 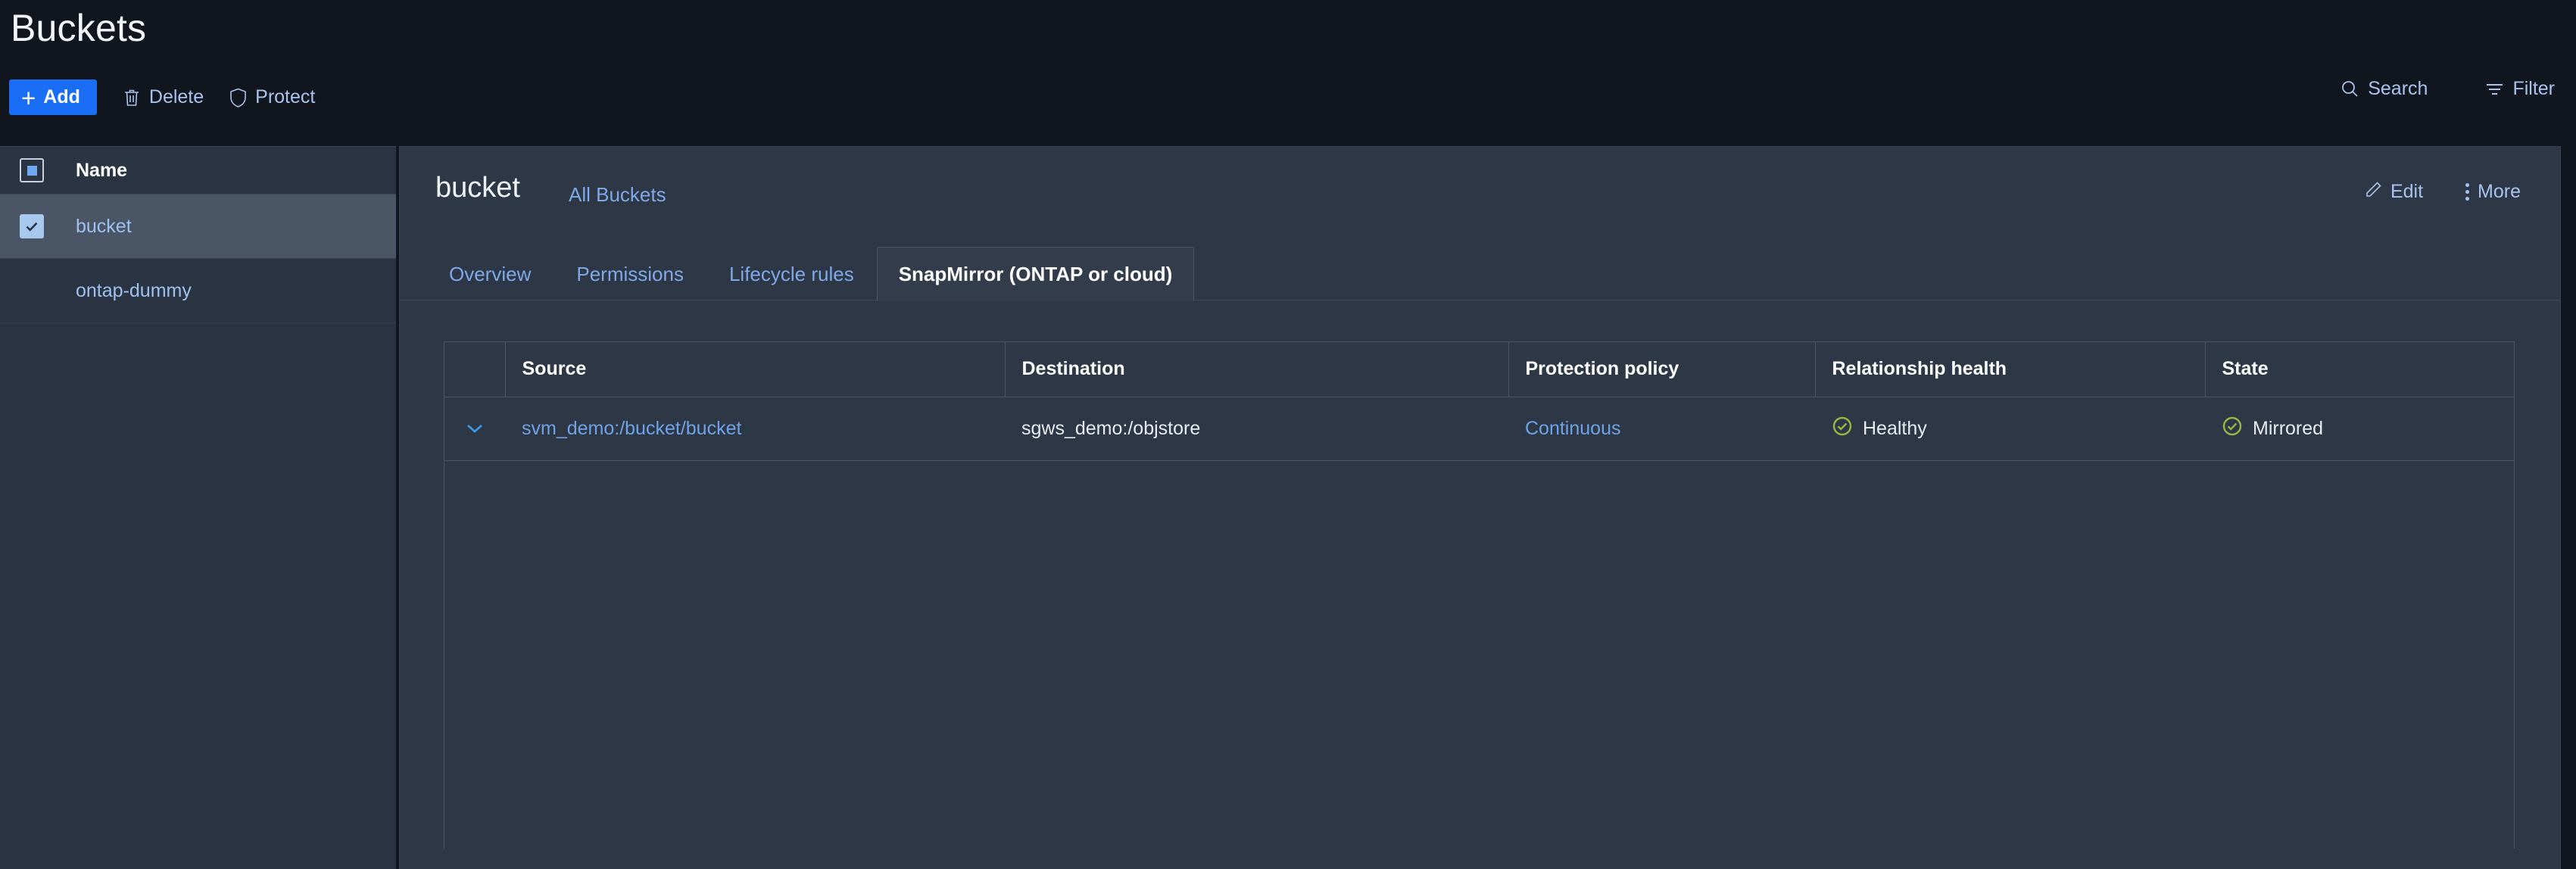 I want to click on bucket-name-title: bucket, so click(x=477, y=188).